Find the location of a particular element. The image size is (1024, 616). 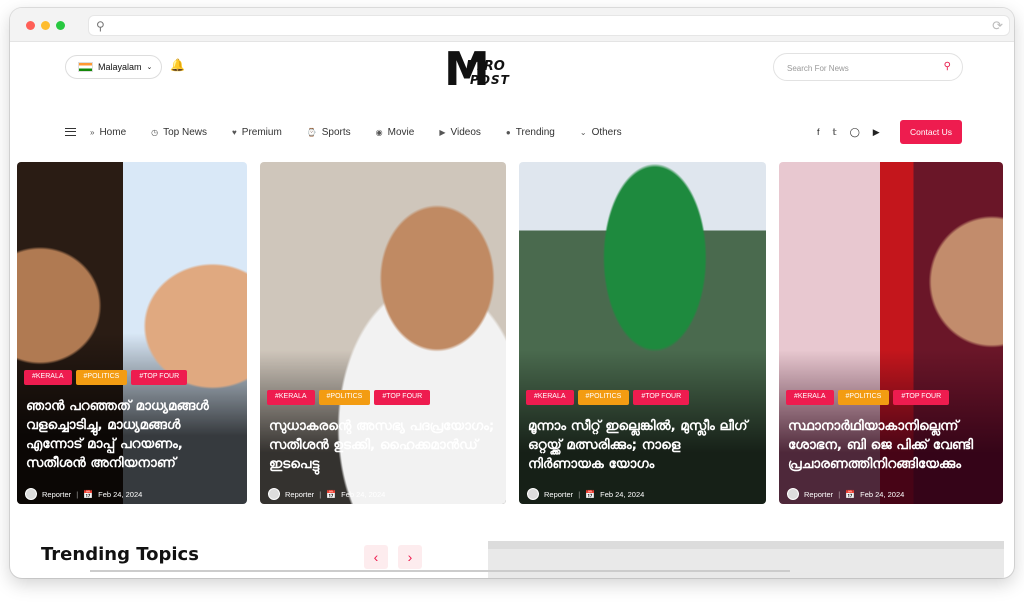

chevron-left-icon: ‹ is located at coordinates (376, 557).